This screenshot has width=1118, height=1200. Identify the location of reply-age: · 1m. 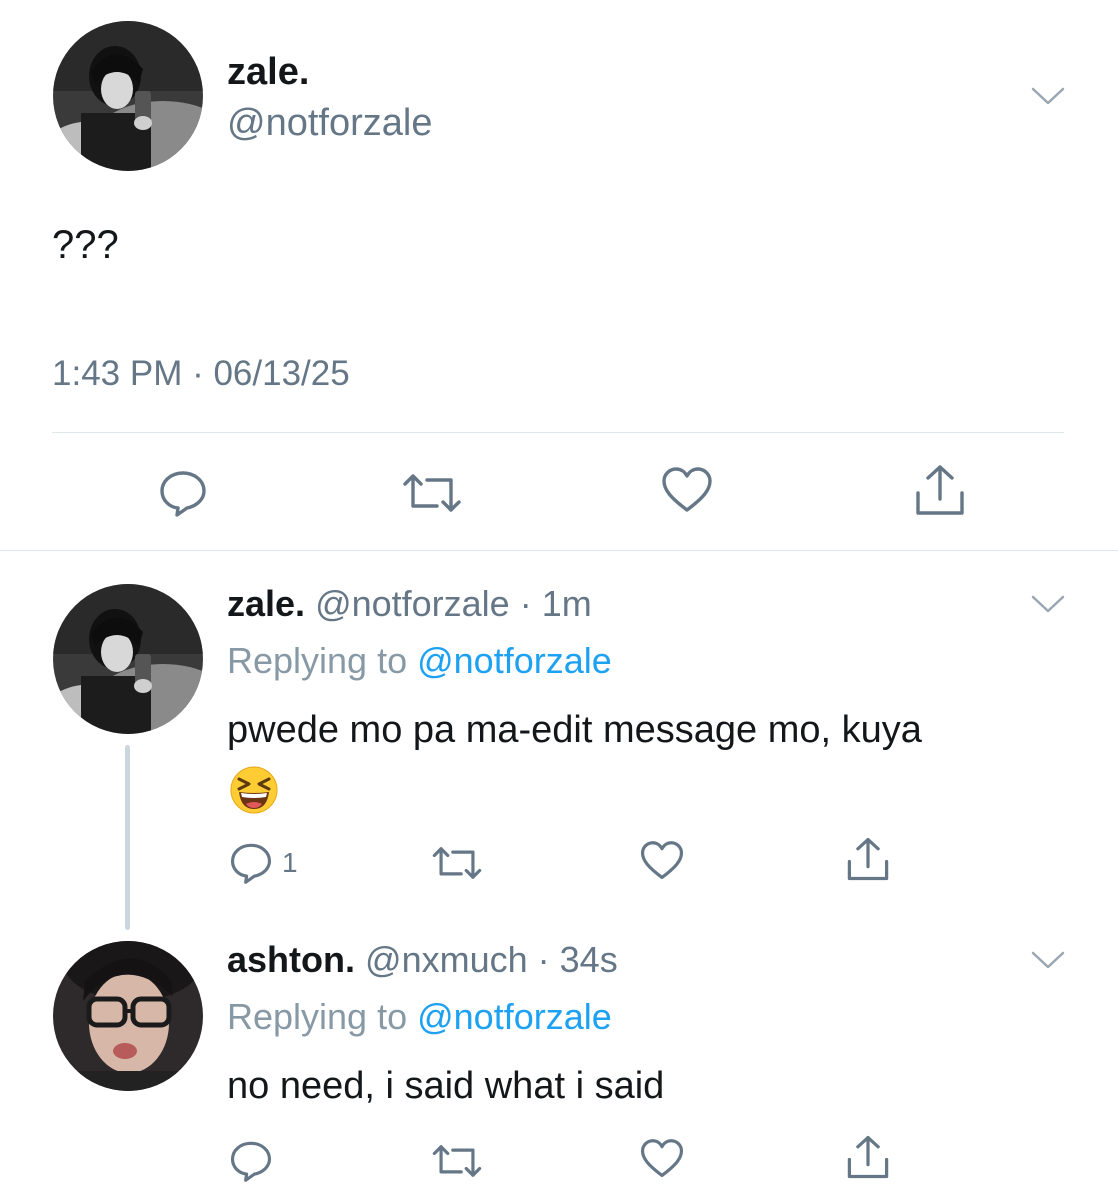
(555, 603).